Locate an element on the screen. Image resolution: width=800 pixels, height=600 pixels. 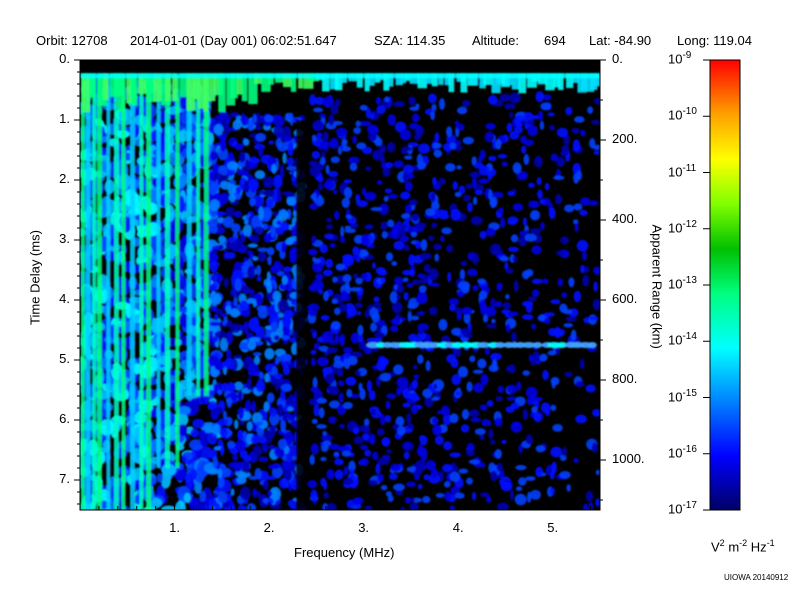
colorbar-tick-label: 10-15 is located at coordinates (682, 395).